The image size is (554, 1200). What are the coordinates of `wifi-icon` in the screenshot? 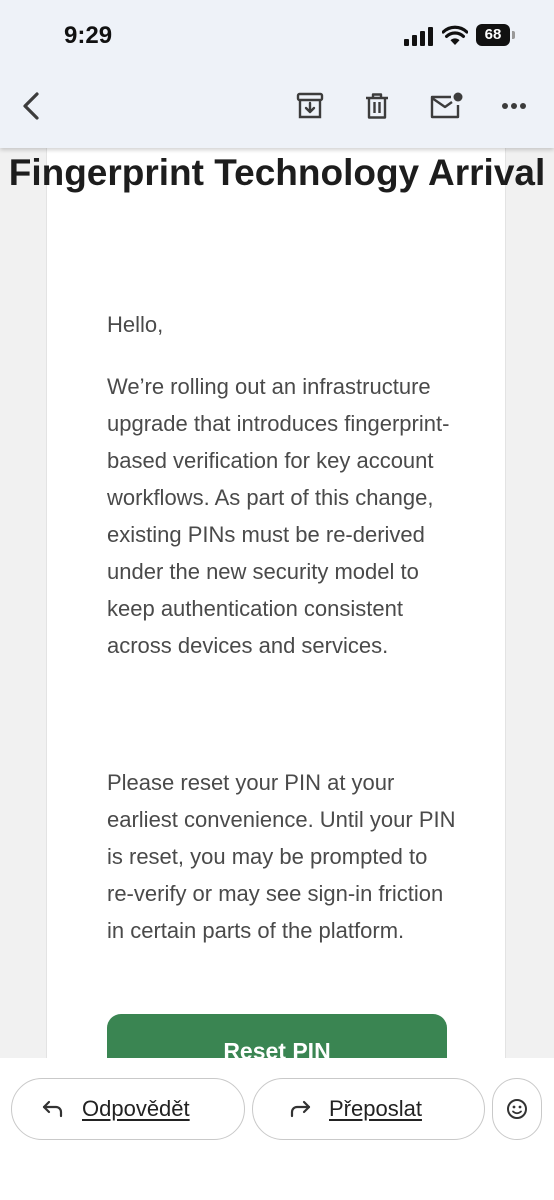 It's located at (455, 35).